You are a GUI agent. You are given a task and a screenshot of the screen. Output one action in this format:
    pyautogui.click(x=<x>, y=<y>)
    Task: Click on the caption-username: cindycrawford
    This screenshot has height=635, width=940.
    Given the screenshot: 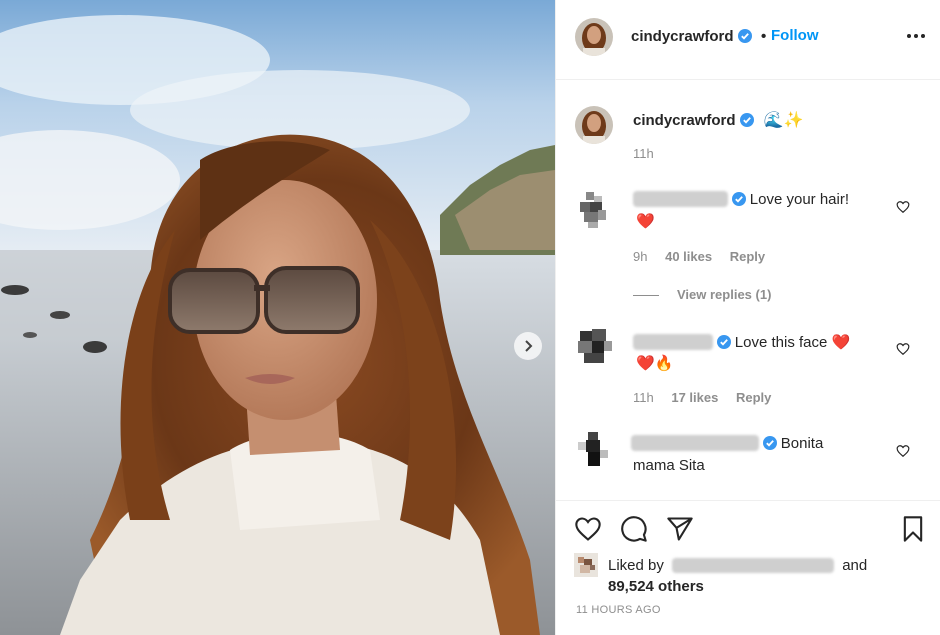 What is the action you would take?
    pyautogui.click(x=684, y=120)
    